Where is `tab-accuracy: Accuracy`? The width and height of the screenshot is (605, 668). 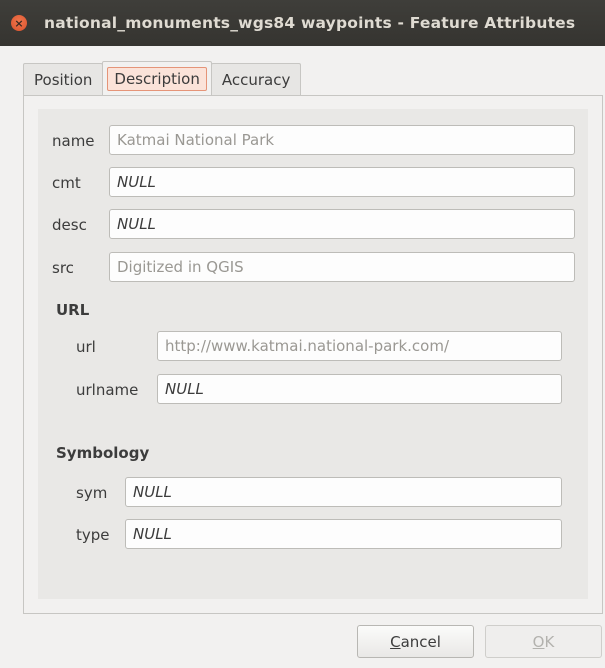
tab-accuracy: Accuracy is located at coordinates (256, 79).